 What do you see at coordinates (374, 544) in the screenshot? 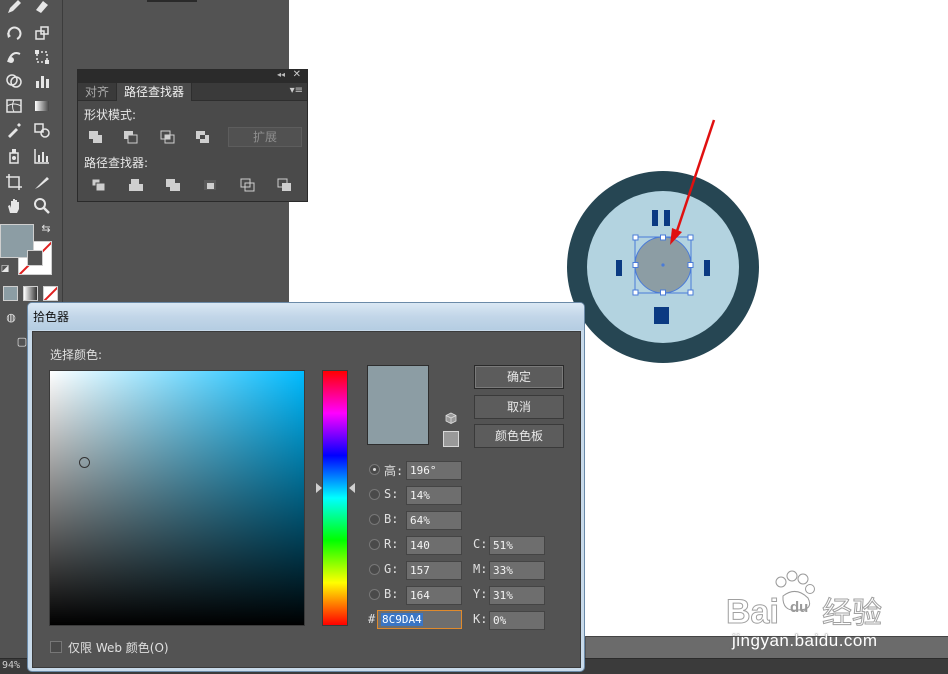
I see `red-radio` at bounding box center [374, 544].